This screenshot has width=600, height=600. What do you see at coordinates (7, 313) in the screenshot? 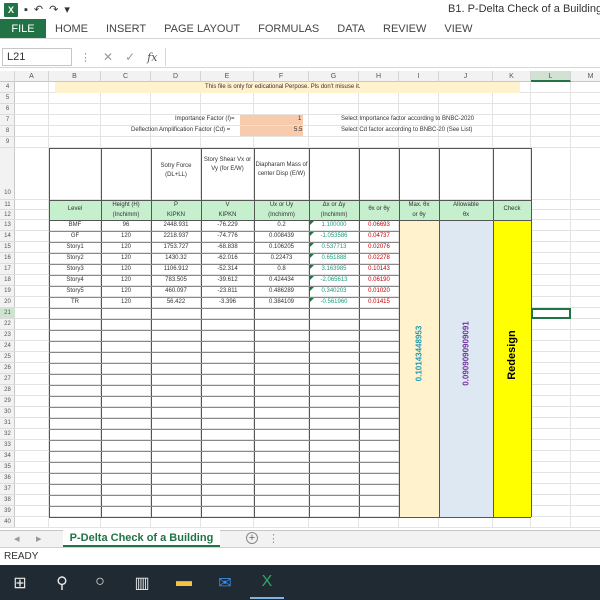
I see `row-header-21: 21` at bounding box center [7, 313].